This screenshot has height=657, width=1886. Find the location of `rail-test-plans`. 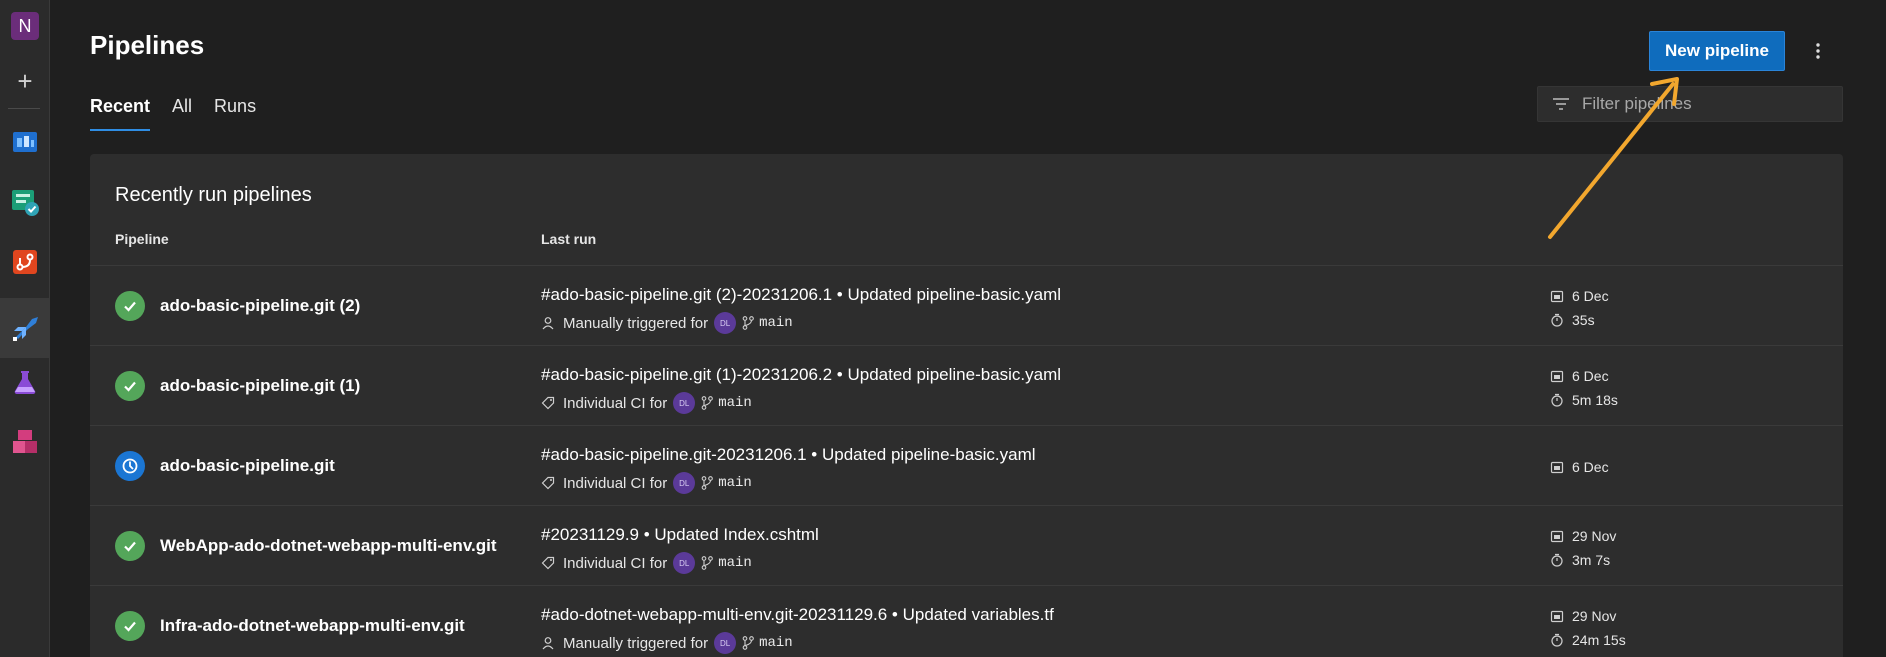

rail-test-plans is located at coordinates (25, 202).